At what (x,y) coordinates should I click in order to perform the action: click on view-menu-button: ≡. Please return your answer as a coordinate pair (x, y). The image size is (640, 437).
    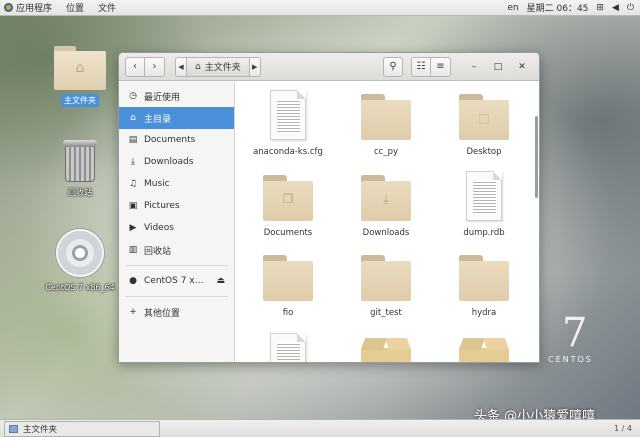
    Looking at the image, I should click on (441, 66).